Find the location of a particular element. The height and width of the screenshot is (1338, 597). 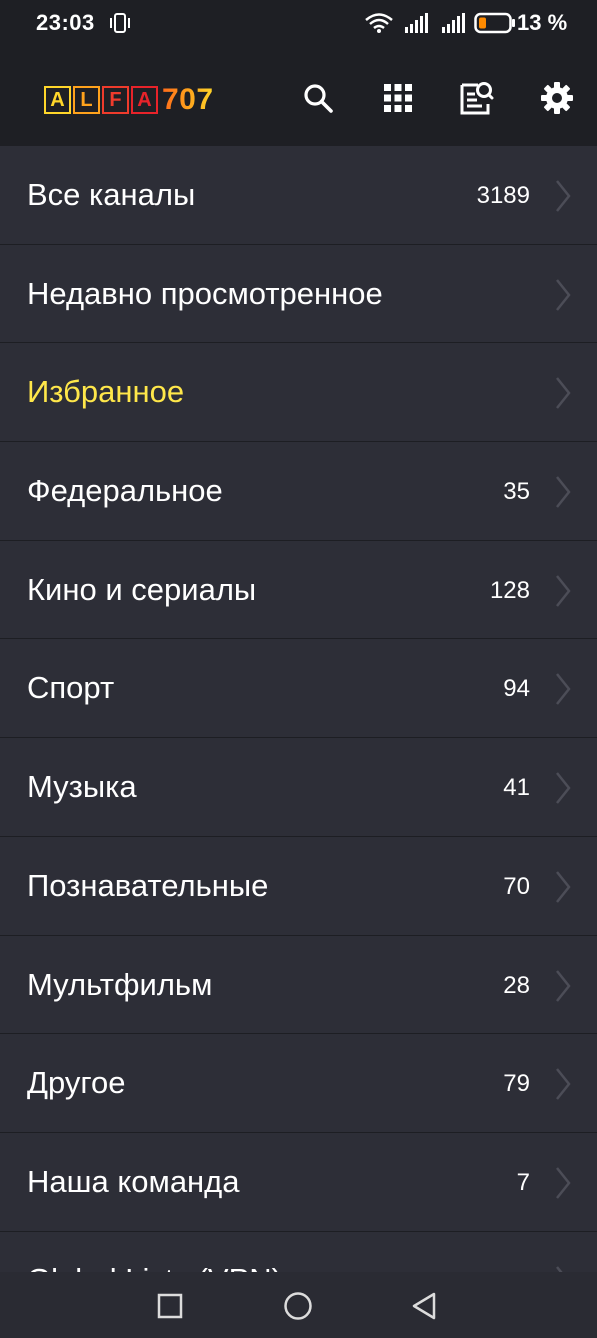

gear-icon is located at coordinates (557, 98).